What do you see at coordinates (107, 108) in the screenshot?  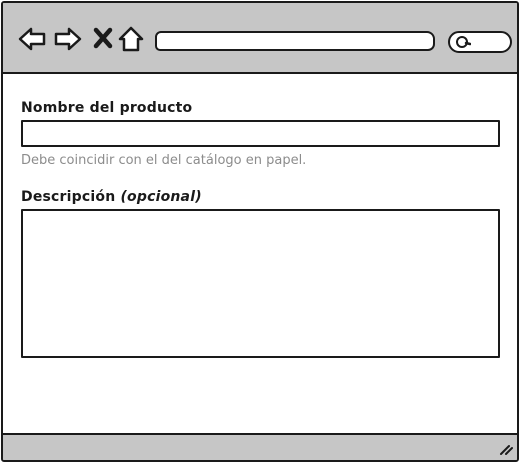 I see `product-name-label: Nombre del producto` at bounding box center [107, 108].